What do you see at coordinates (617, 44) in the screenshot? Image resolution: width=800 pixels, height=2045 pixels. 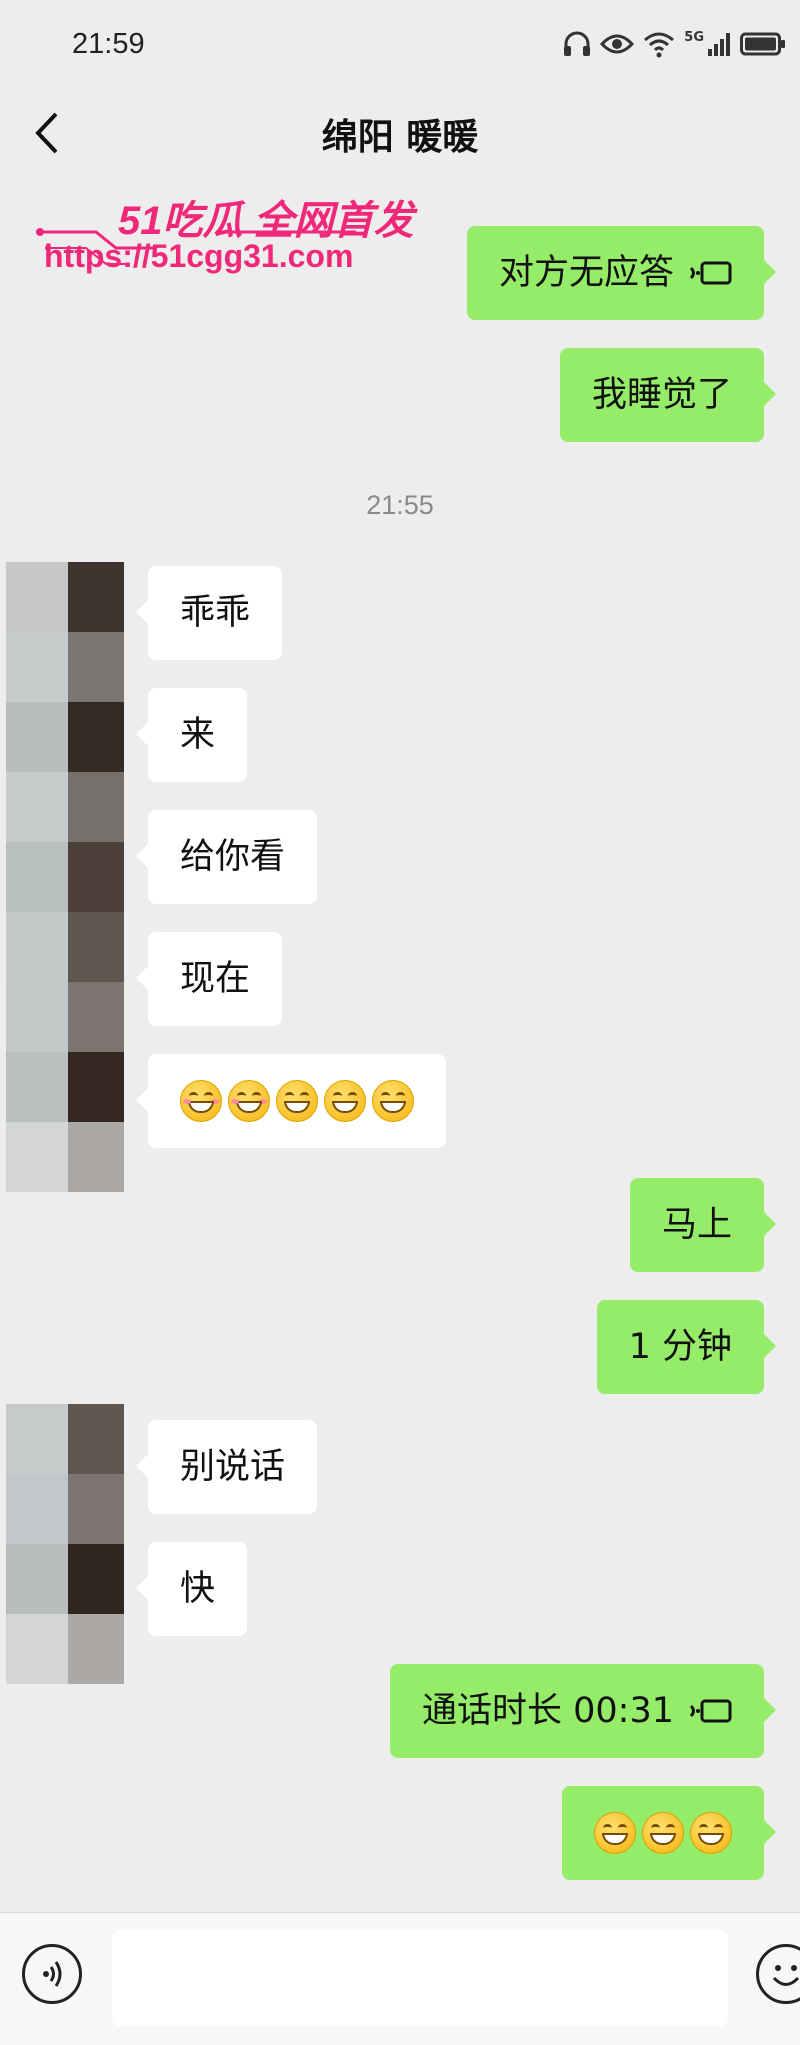 I see `eye-icon` at bounding box center [617, 44].